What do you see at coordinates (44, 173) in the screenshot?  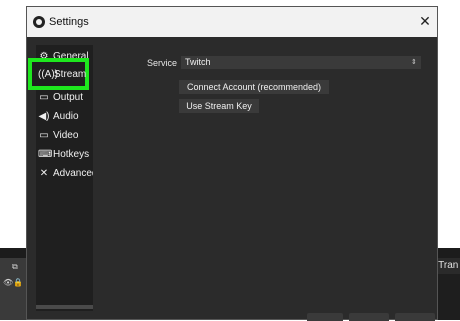 I see `wrench-icon: ✕` at bounding box center [44, 173].